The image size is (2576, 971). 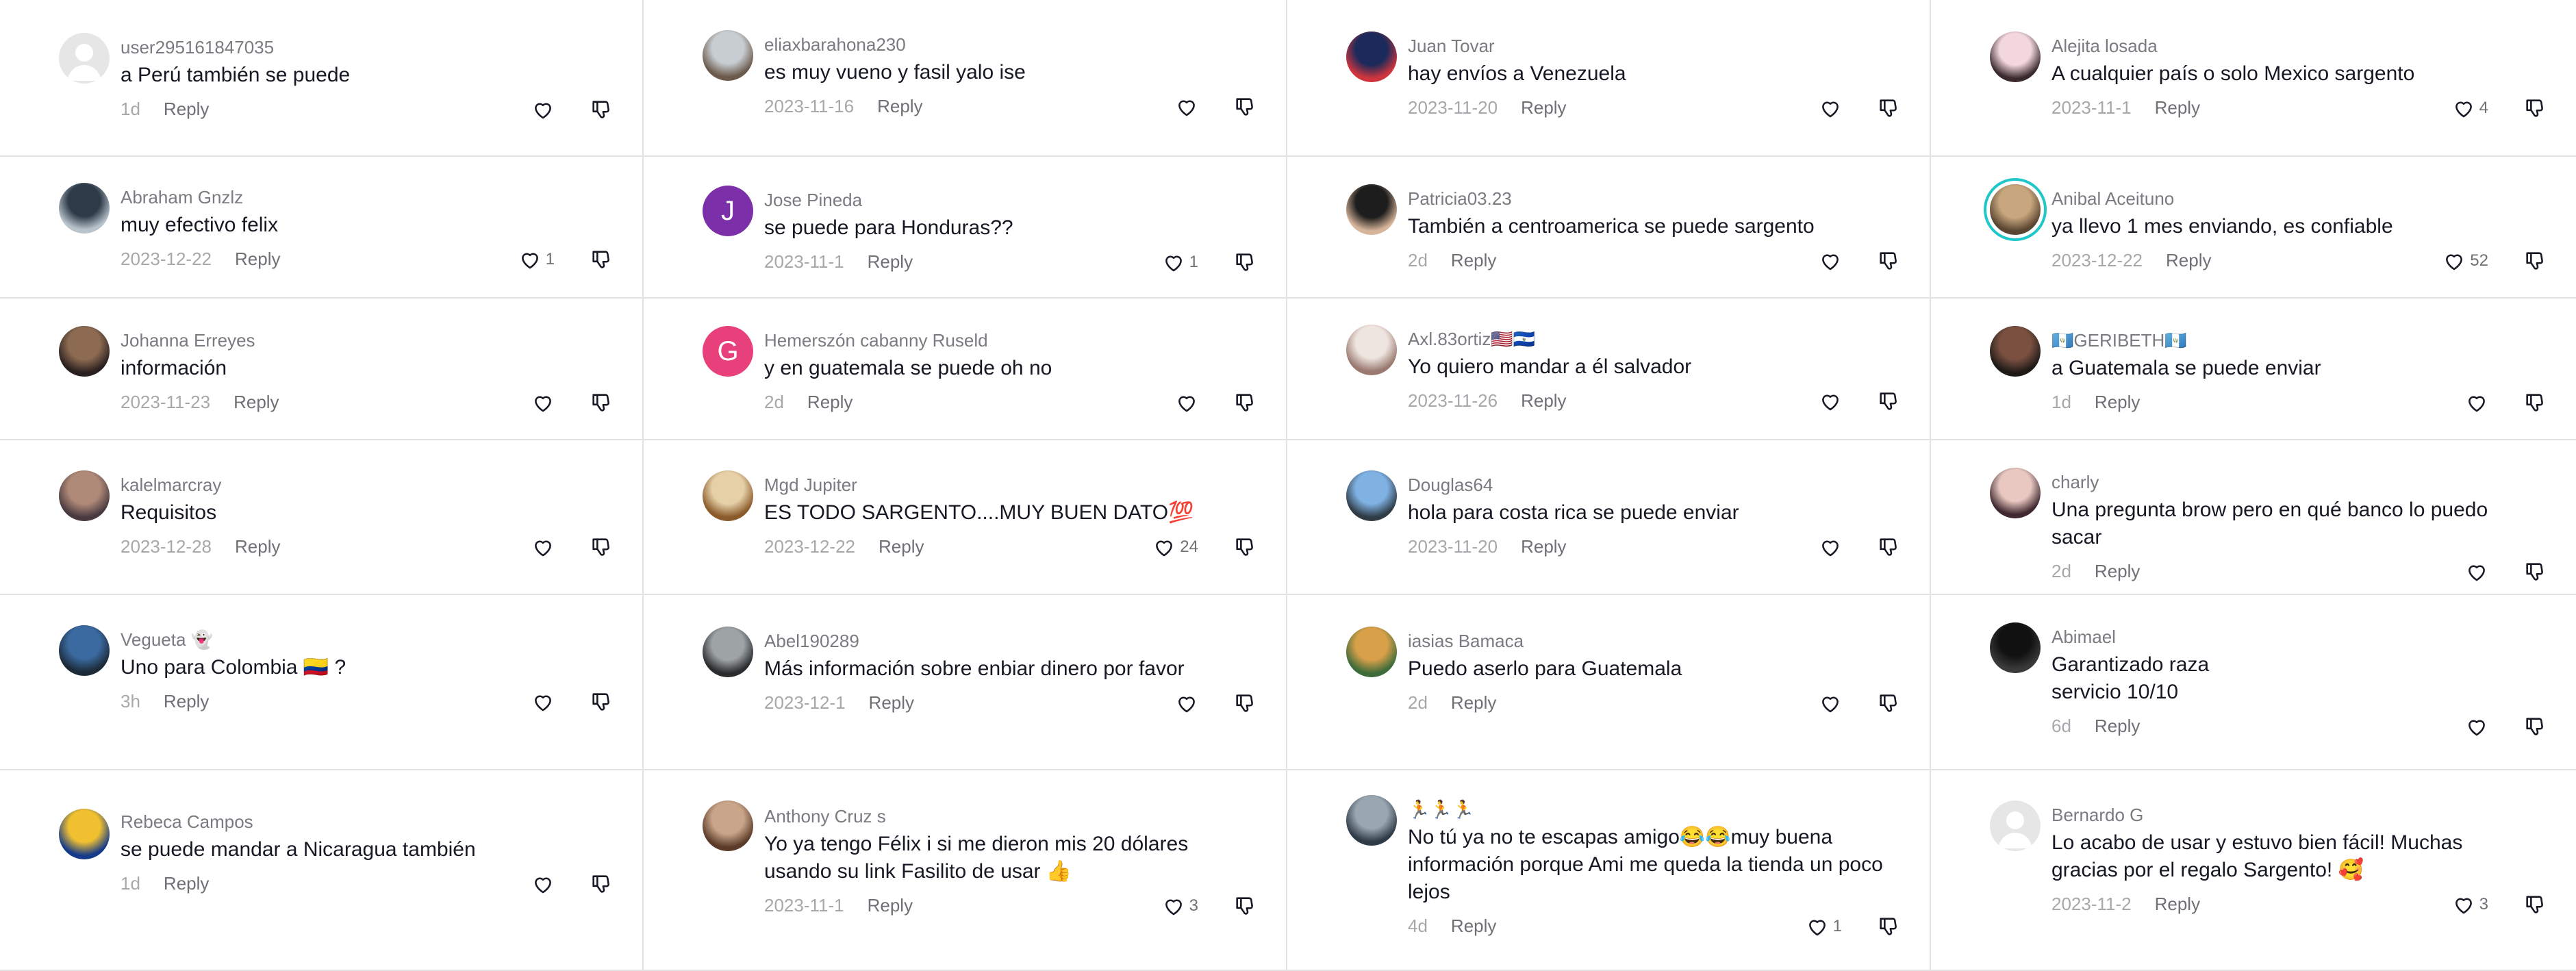 I want to click on like-button: 24, so click(x=1175, y=547).